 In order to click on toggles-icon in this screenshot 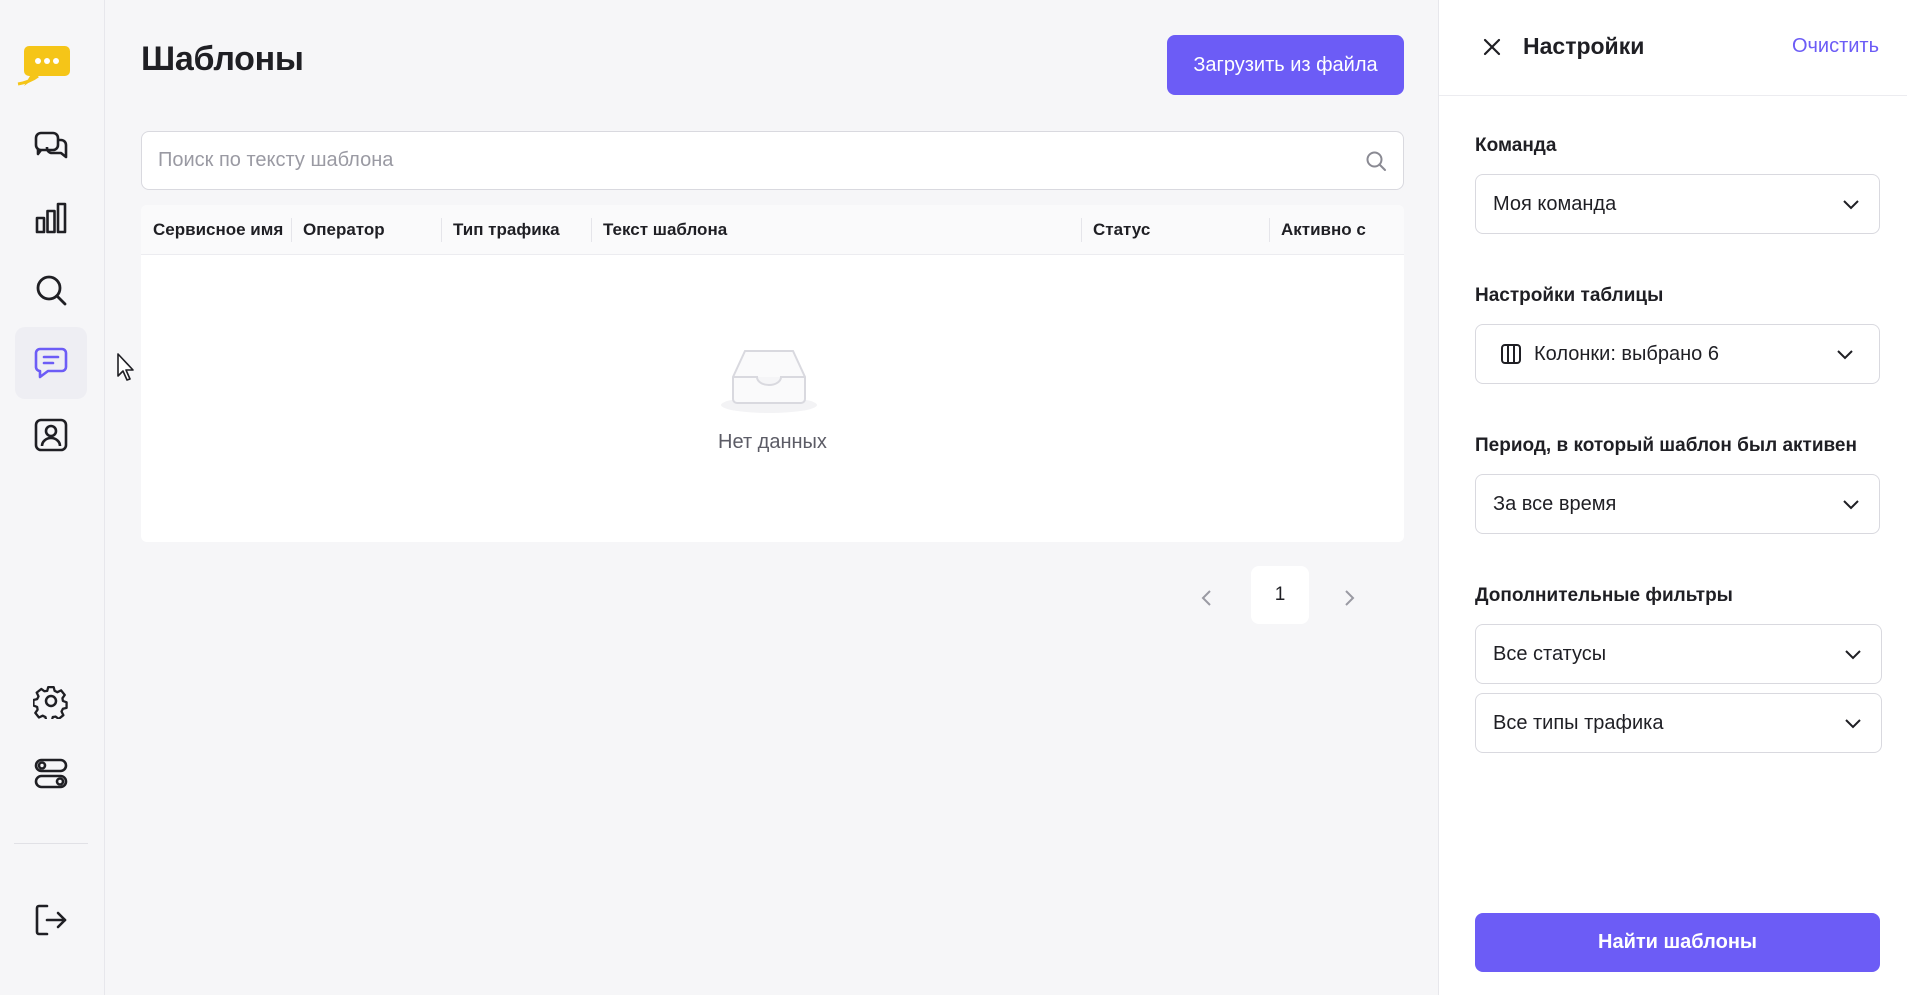, I will do `click(51, 773)`.